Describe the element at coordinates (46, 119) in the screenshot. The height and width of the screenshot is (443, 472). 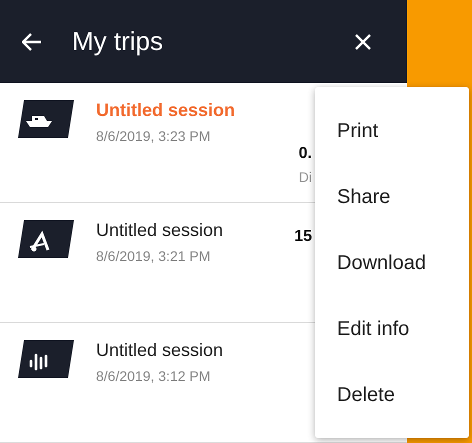
I see `boat-icon` at that location.